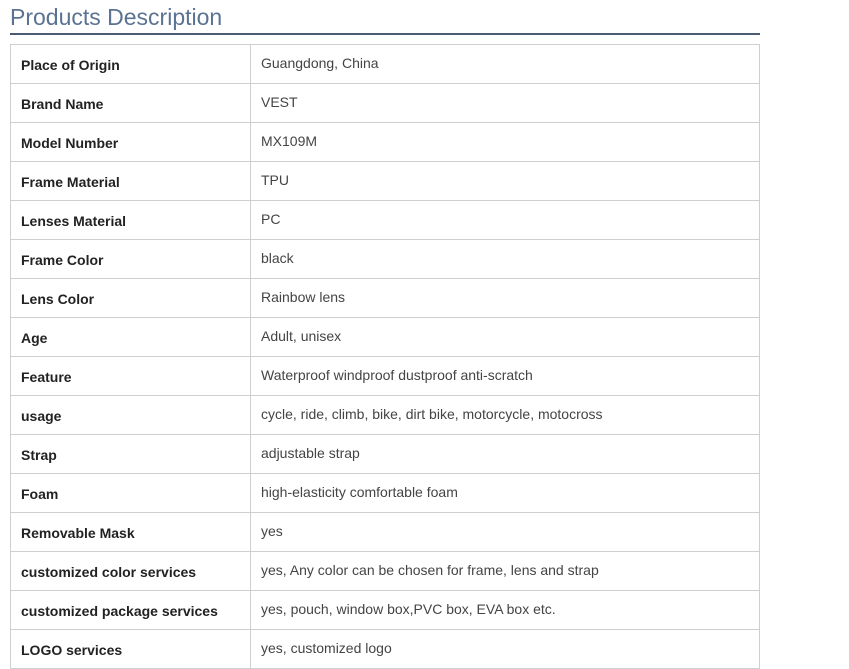 The width and height of the screenshot is (849, 669). Describe the element at coordinates (505, 181) in the screenshot. I see `spec-value: TPU` at that location.